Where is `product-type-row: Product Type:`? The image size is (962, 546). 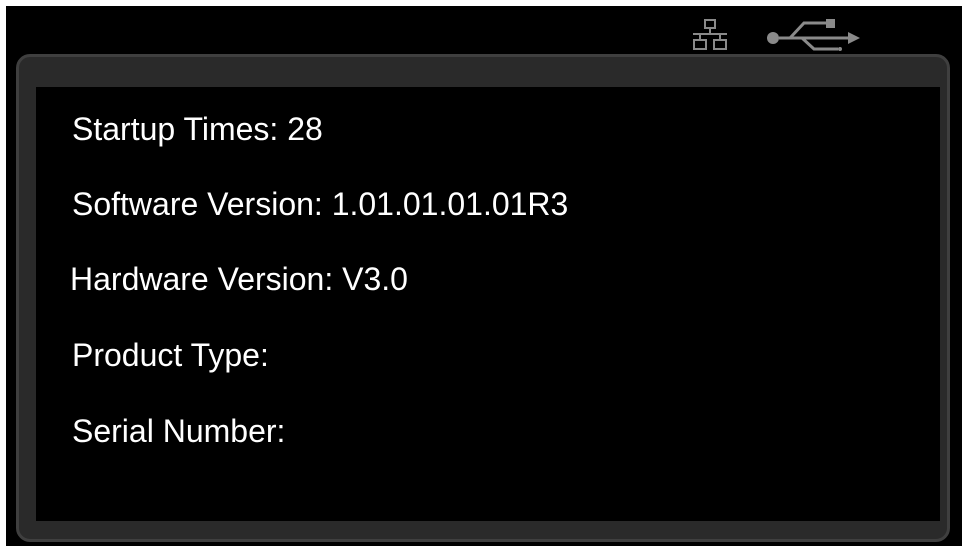 product-type-row: Product Type: is located at coordinates (170, 355).